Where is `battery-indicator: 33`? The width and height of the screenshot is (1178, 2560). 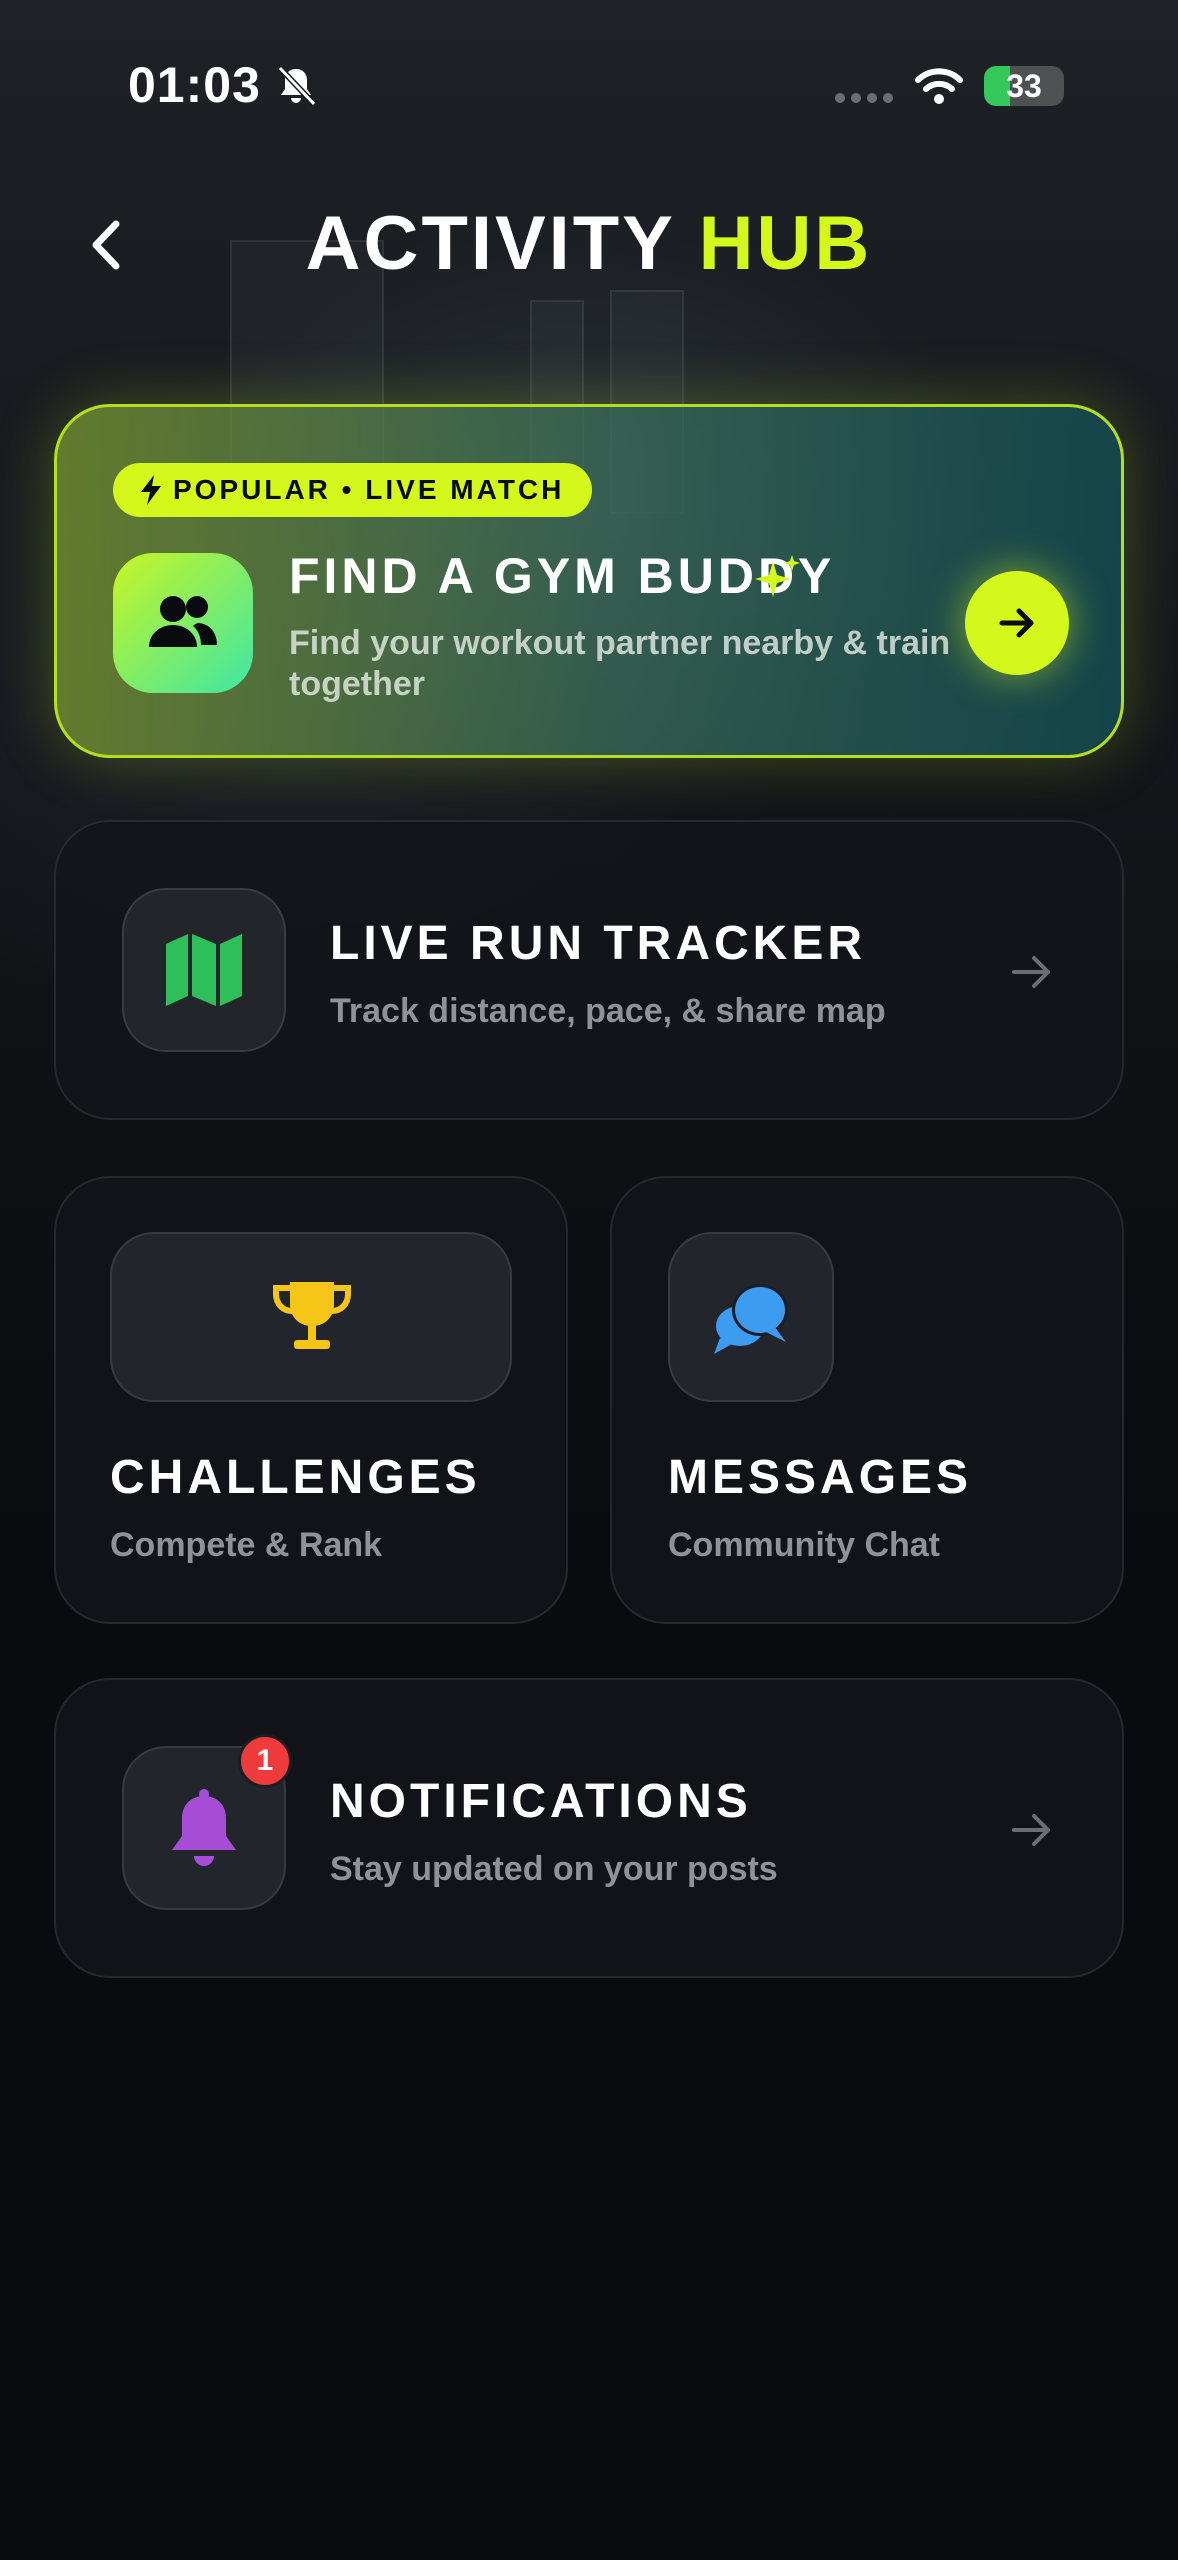 battery-indicator: 33 is located at coordinates (1024, 86).